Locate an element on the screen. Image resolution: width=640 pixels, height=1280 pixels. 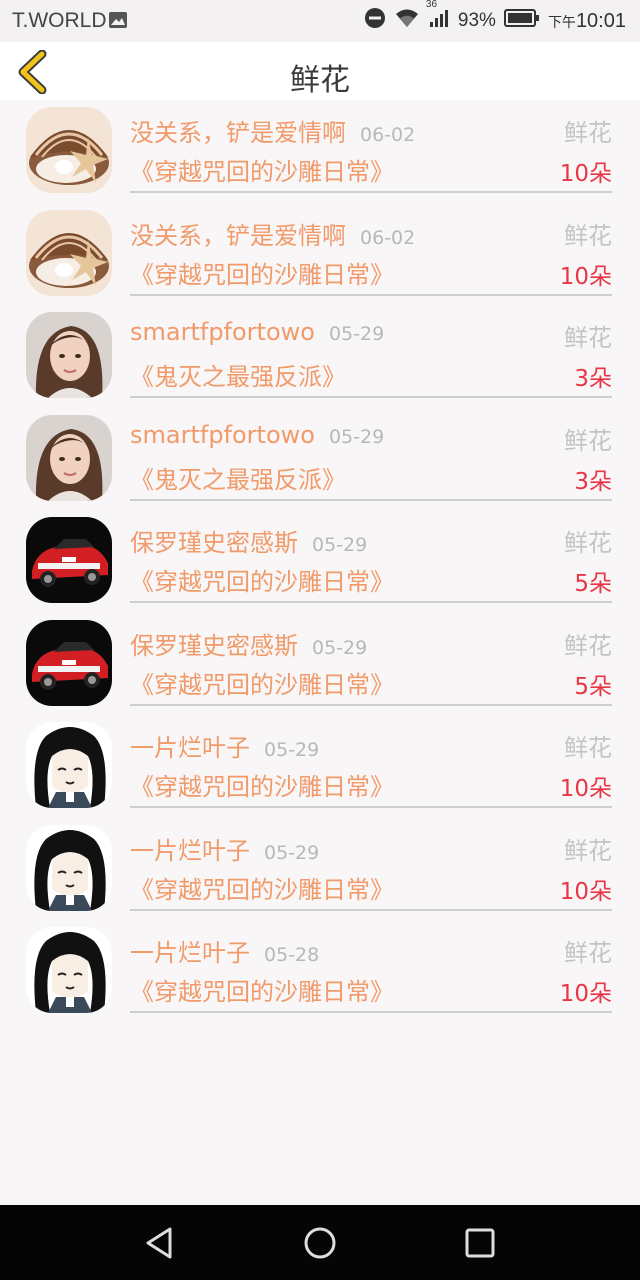
battery-percent: 93% is located at coordinates (476, 20).